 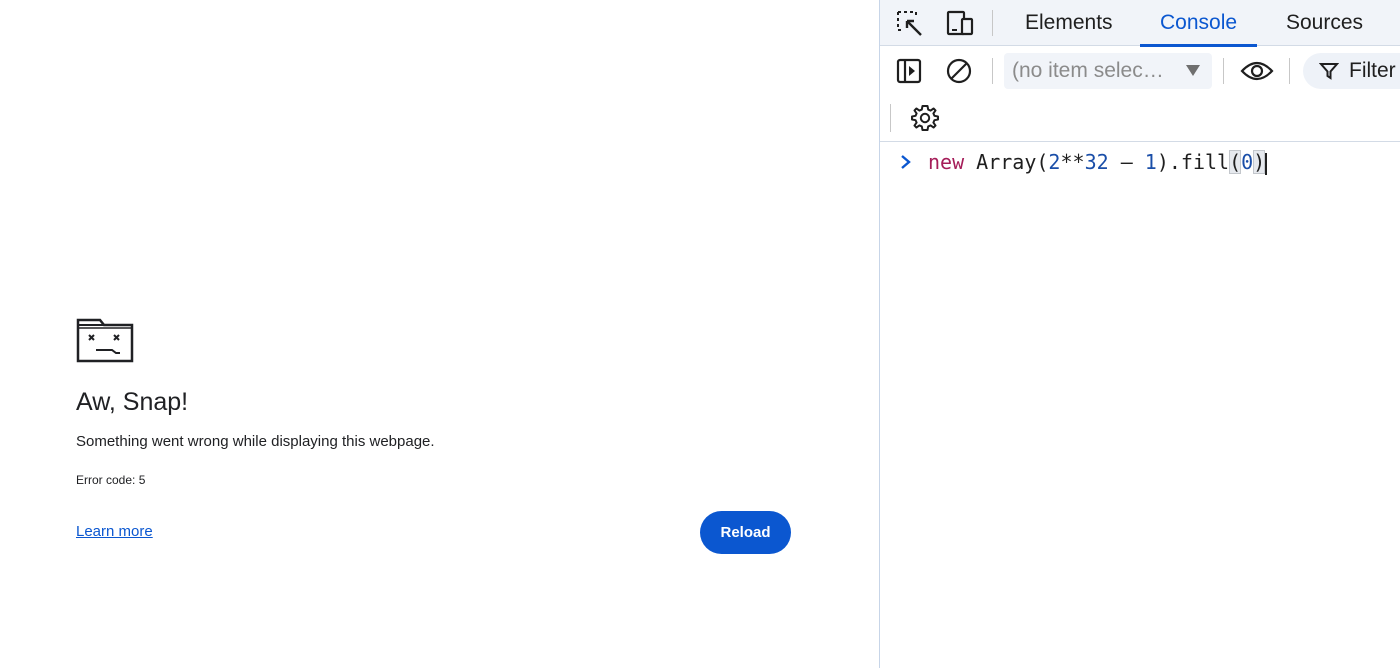 I want to click on reload-button: Reload, so click(x=745, y=532).